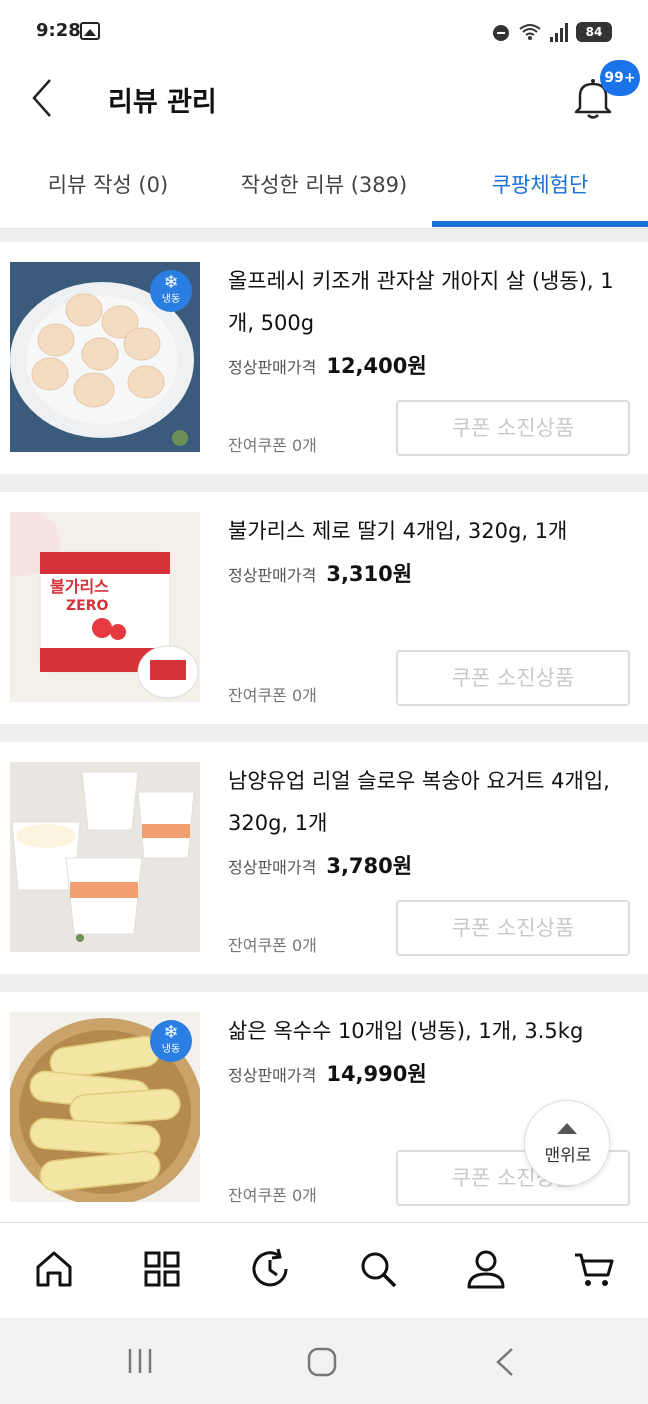 The image size is (648, 1404). I want to click on home-button-icon, so click(322, 1362).